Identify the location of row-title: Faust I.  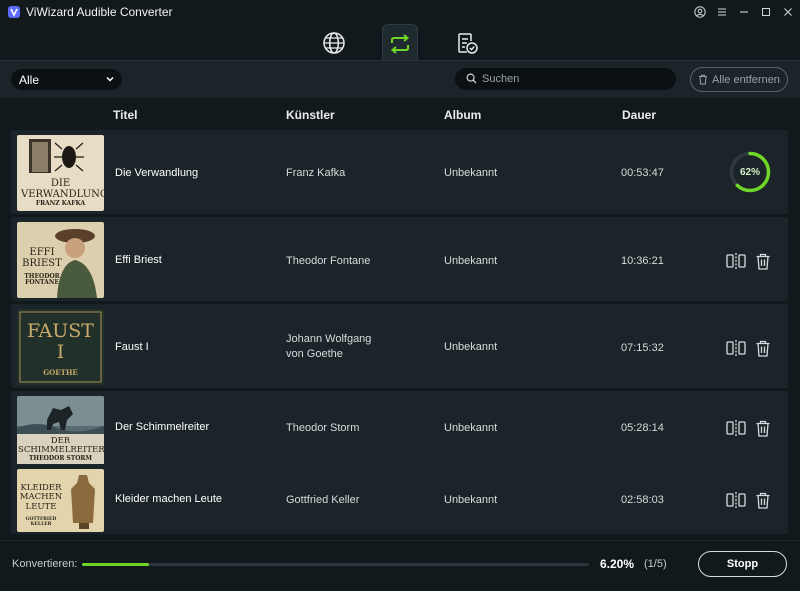
(132, 347).